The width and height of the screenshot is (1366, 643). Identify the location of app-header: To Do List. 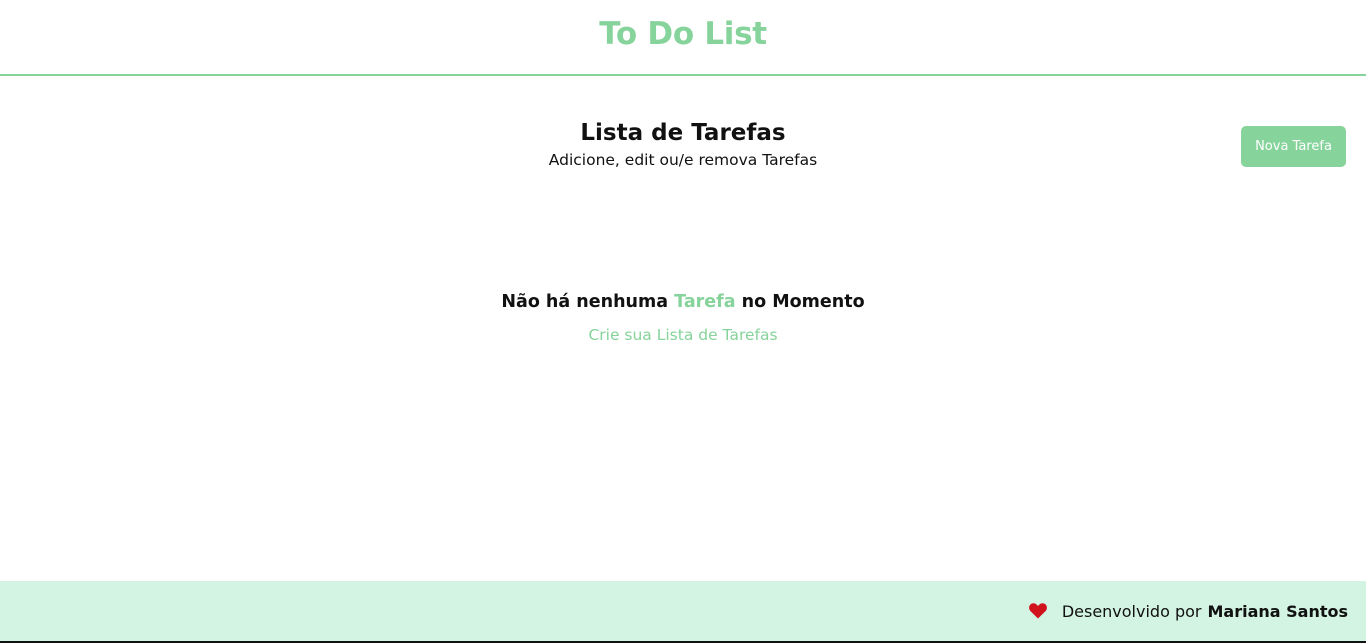
(683, 38).